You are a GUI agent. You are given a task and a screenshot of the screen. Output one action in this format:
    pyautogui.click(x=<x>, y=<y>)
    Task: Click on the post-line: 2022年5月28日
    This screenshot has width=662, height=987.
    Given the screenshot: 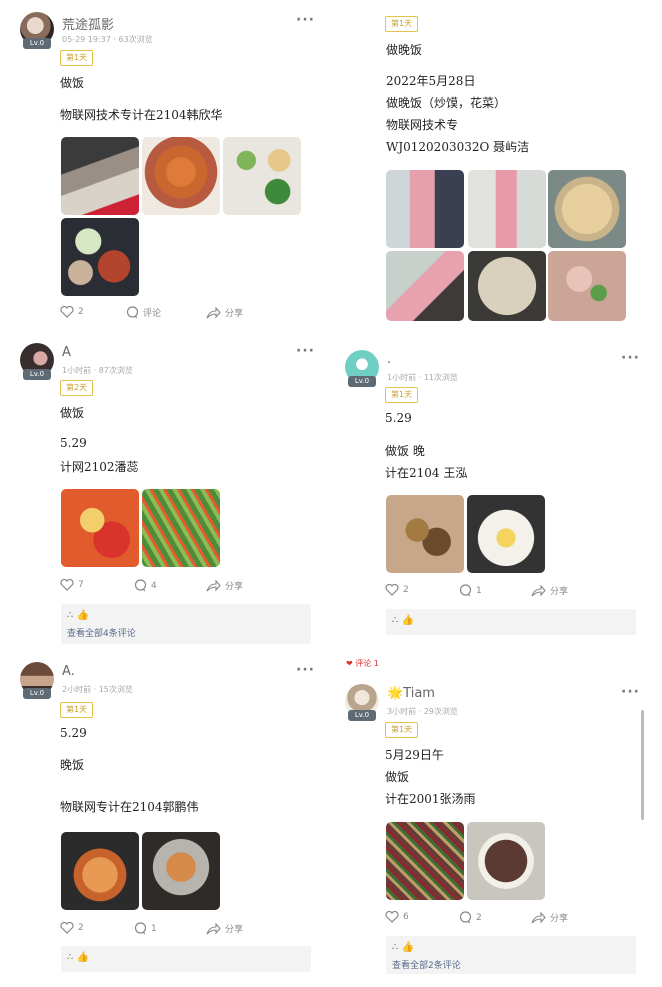 What is the action you would take?
    pyautogui.click(x=431, y=81)
    